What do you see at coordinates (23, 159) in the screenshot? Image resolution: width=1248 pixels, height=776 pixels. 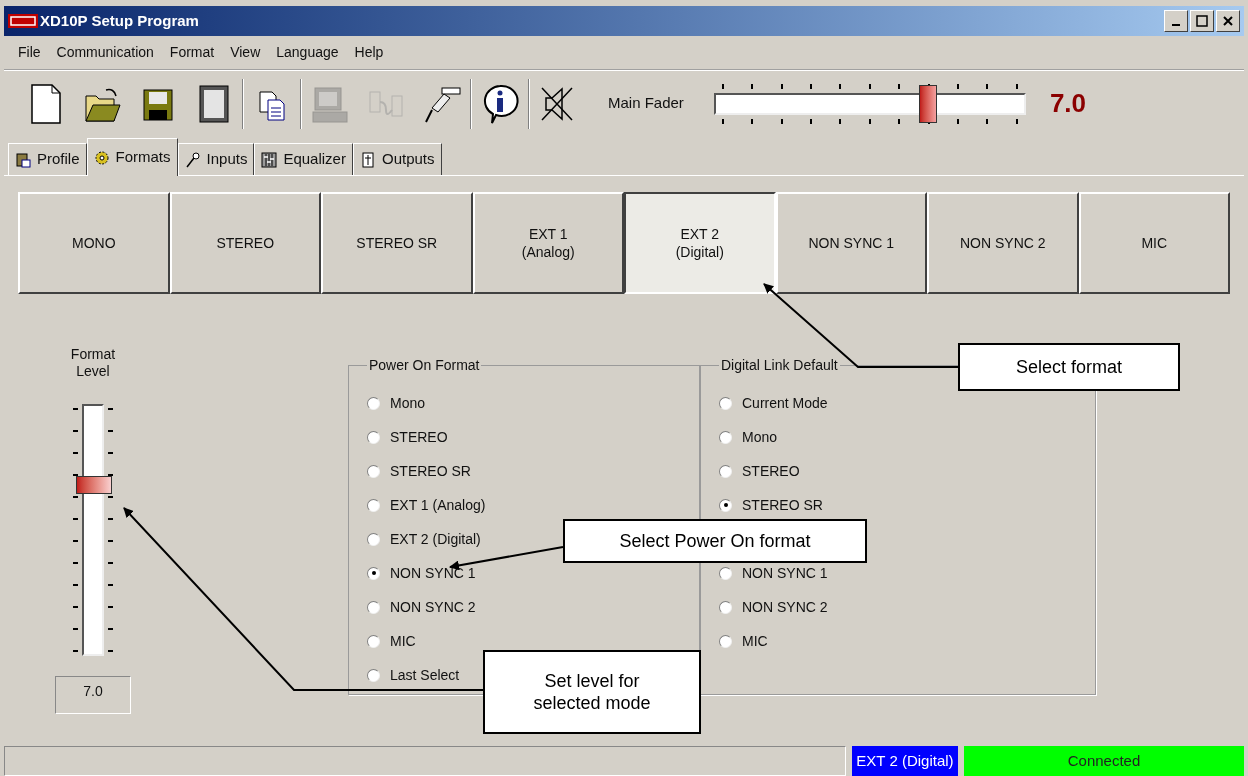 I see `clipboard-icon` at bounding box center [23, 159].